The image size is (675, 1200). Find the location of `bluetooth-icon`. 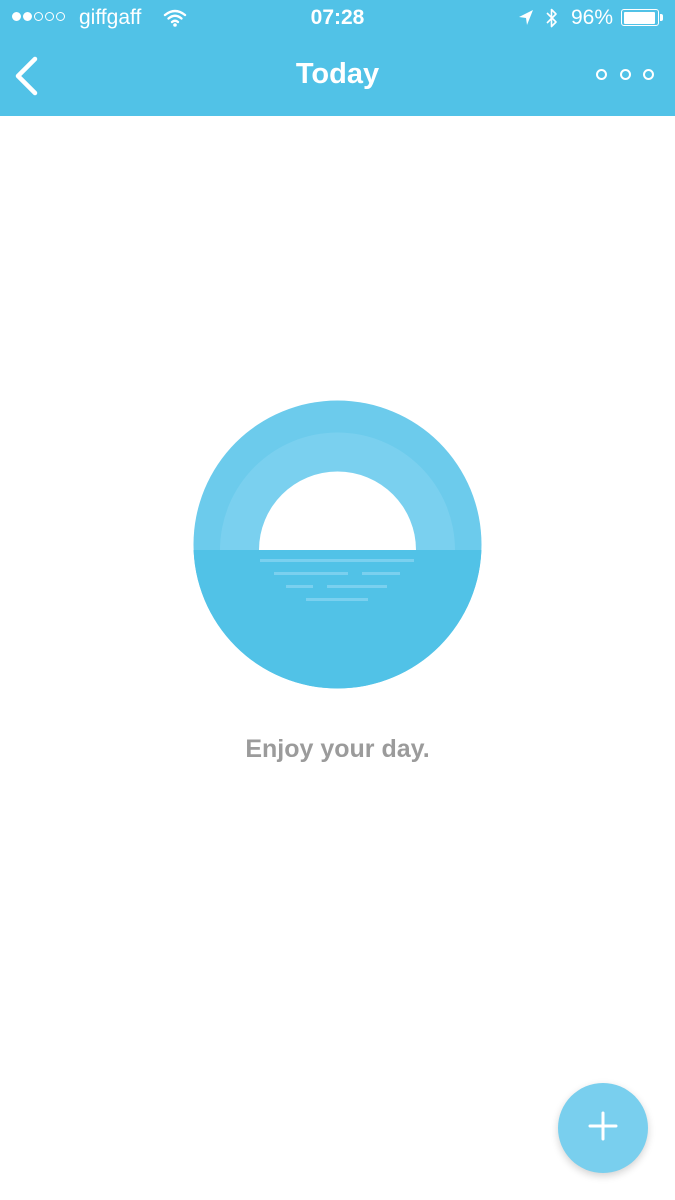

bluetooth-icon is located at coordinates (552, 21).